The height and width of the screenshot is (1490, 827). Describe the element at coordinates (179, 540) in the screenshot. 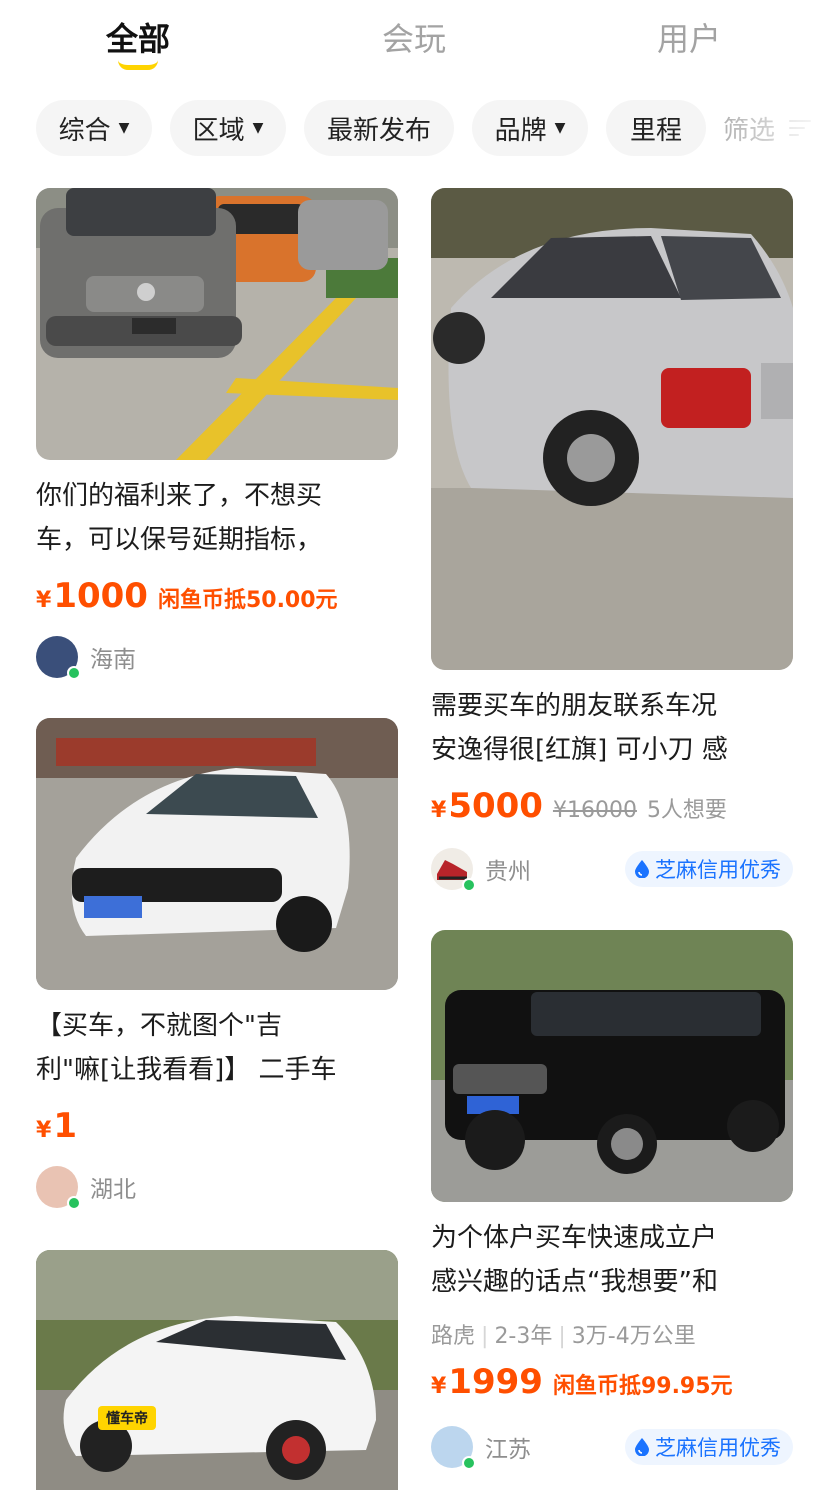

I see `listing-title-line: 车，可以保号延期指标，` at that location.